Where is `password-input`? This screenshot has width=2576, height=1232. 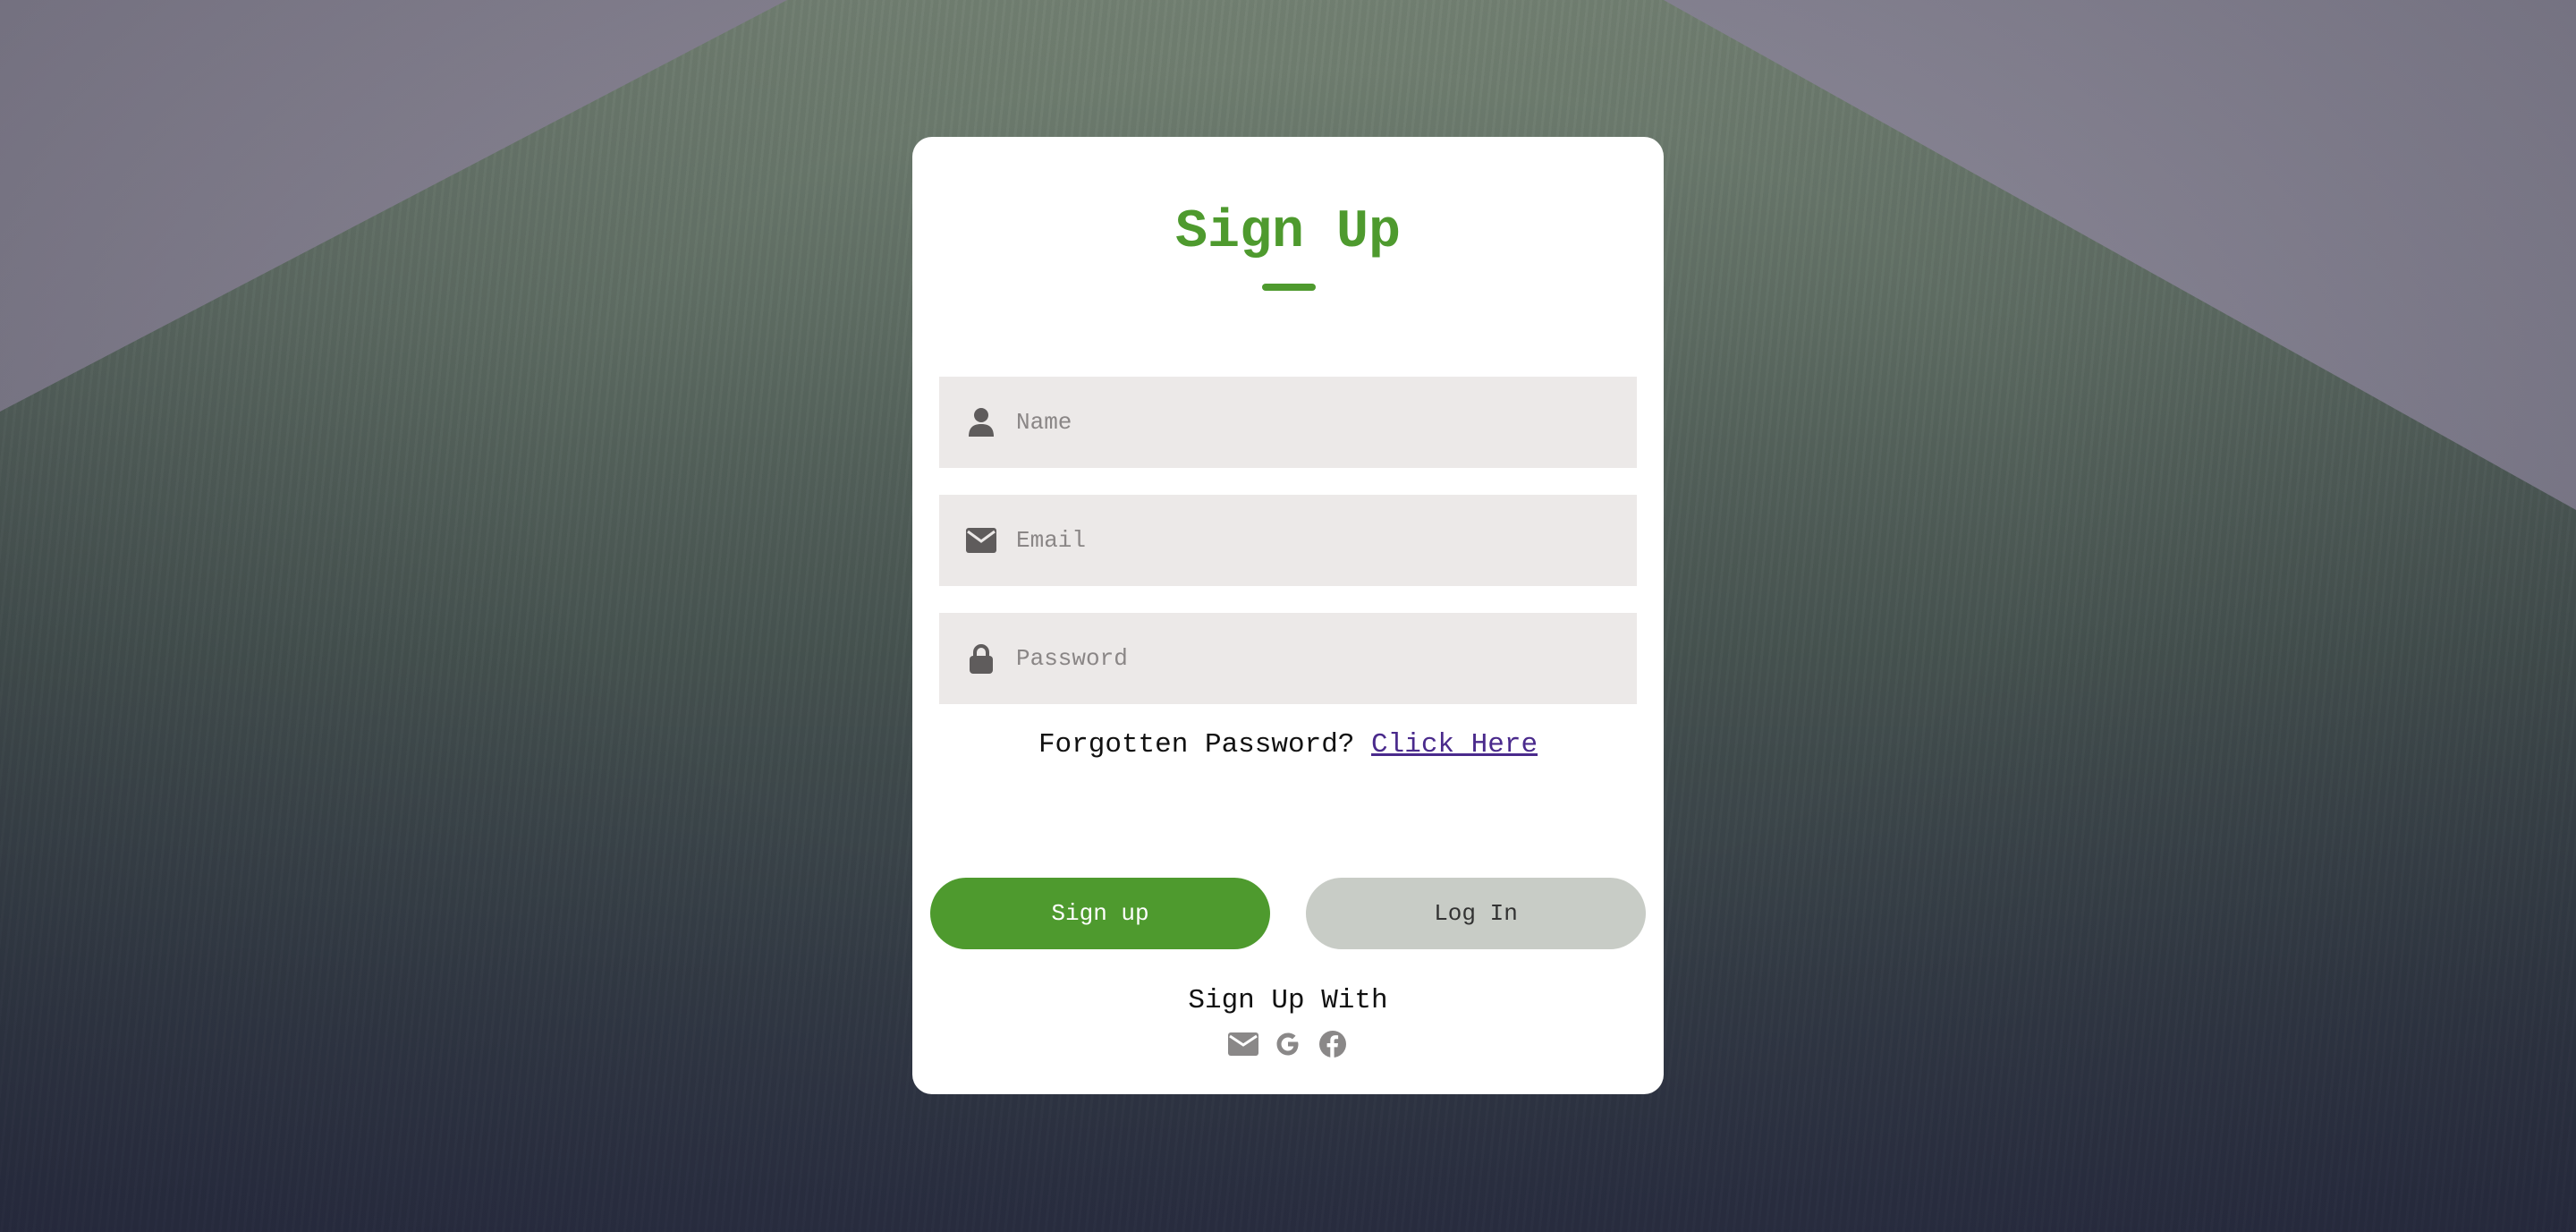 password-input is located at coordinates (1302, 659).